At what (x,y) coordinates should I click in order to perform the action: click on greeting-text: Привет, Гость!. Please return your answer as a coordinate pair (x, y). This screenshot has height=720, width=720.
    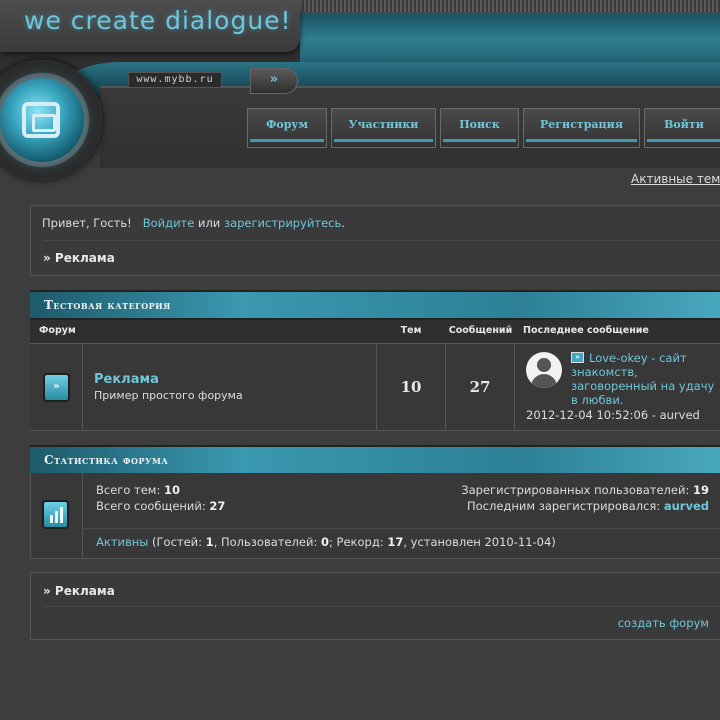
    Looking at the image, I should click on (87, 223).